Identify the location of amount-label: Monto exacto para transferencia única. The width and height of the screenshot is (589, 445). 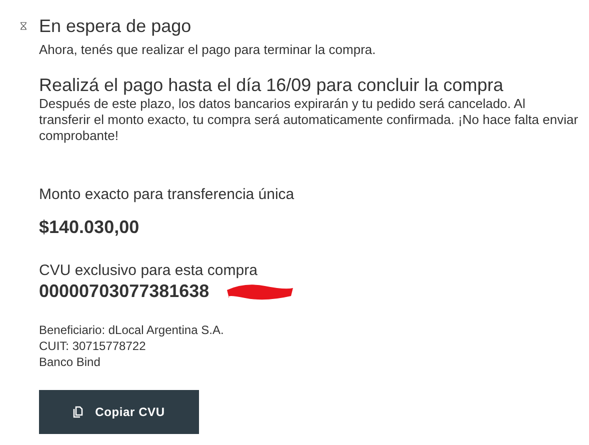
(167, 195).